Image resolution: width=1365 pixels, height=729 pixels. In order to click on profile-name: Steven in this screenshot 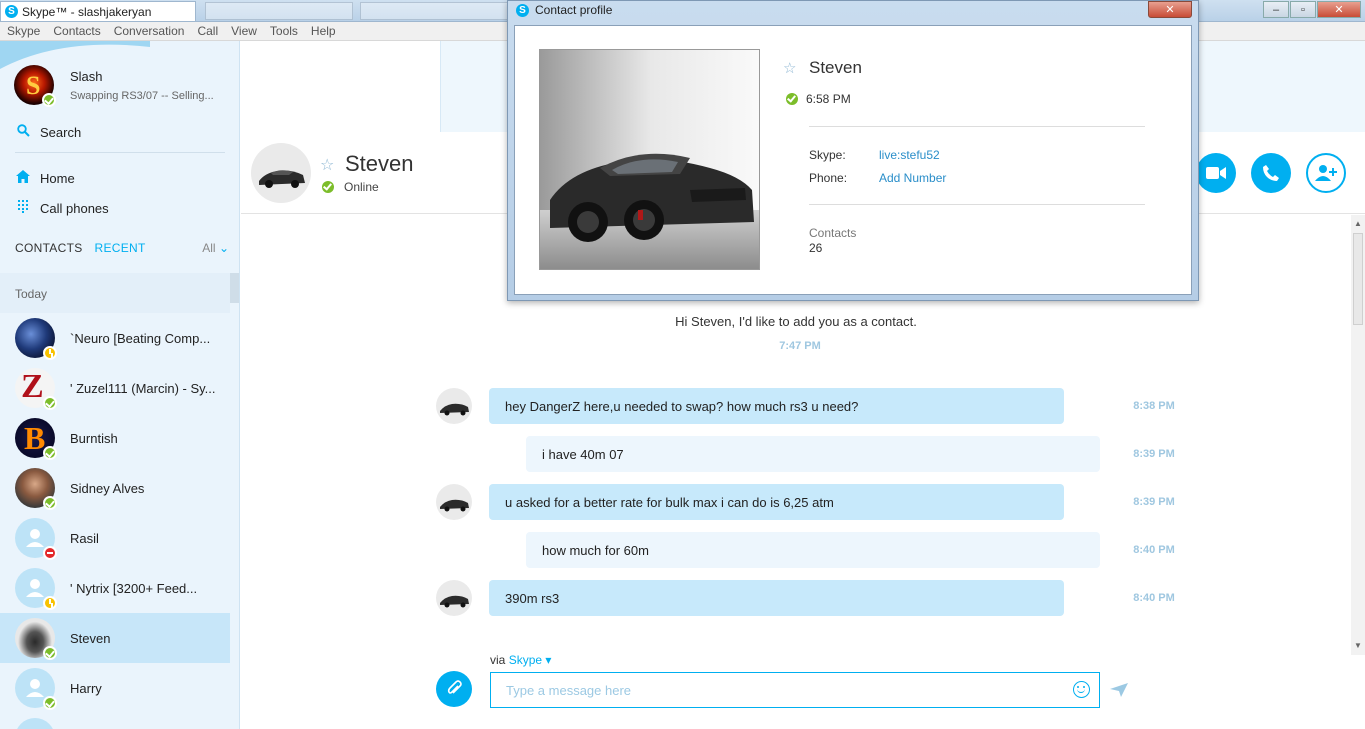, I will do `click(835, 67)`.